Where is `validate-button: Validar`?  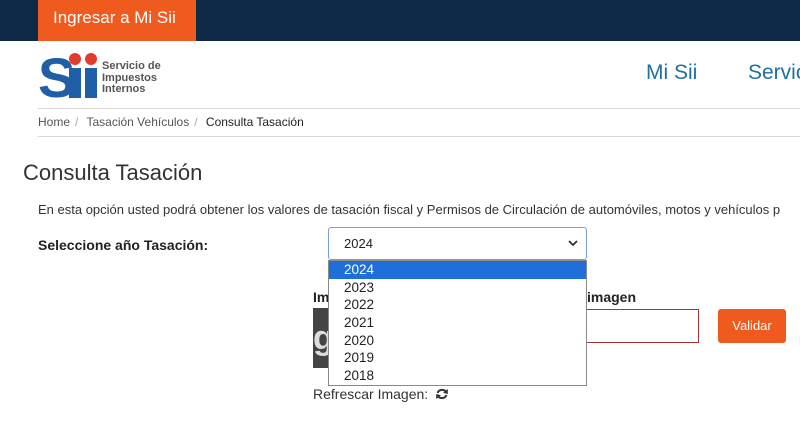 validate-button: Validar is located at coordinates (752, 326).